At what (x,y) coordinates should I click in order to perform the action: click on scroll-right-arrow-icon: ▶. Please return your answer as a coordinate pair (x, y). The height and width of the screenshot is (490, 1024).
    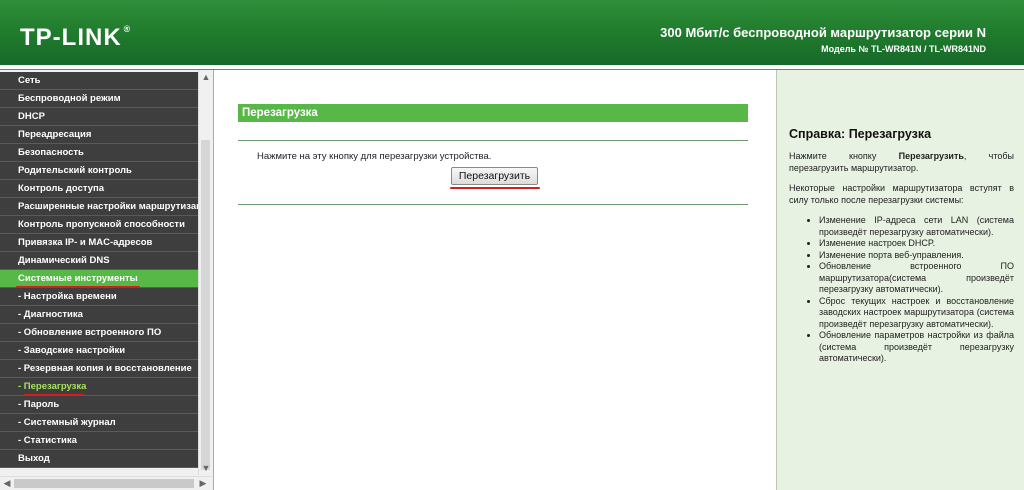
    Looking at the image, I should click on (203, 483).